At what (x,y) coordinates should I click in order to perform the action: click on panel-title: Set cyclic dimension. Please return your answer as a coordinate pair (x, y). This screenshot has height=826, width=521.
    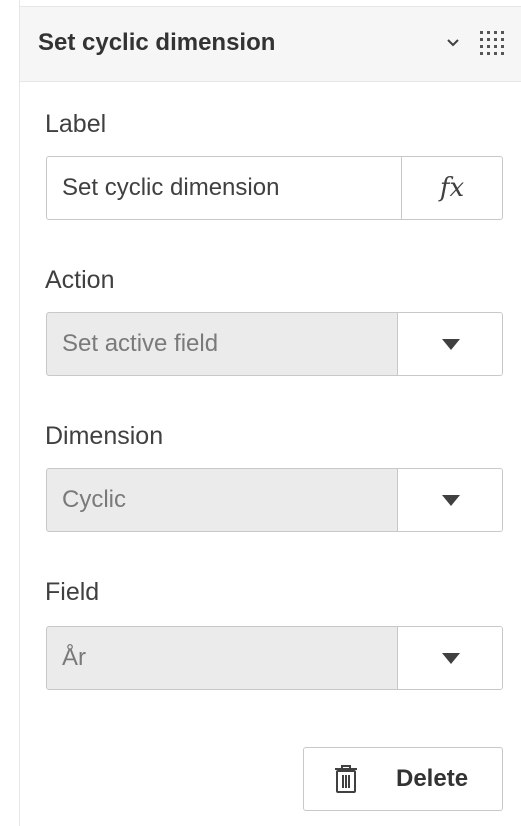
    Looking at the image, I should click on (157, 42).